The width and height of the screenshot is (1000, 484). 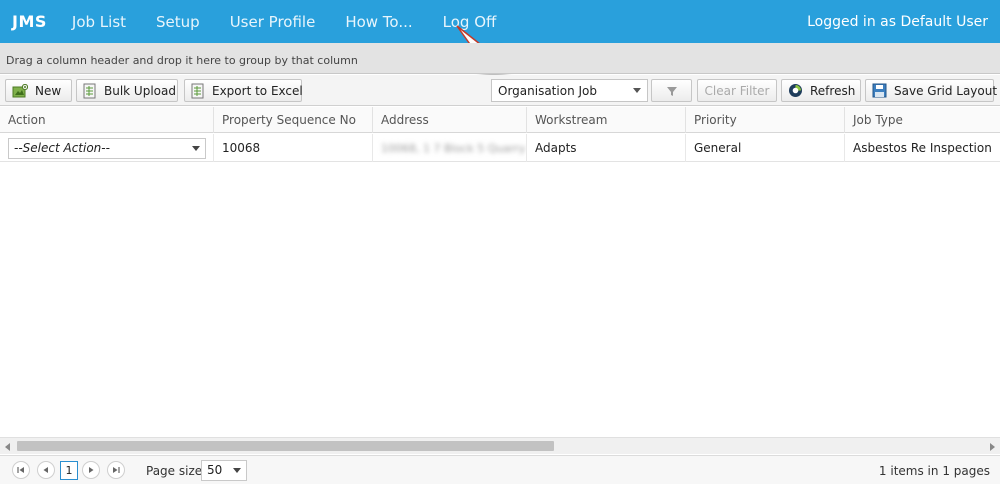 I want to click on first-page-button, so click(x=21, y=470).